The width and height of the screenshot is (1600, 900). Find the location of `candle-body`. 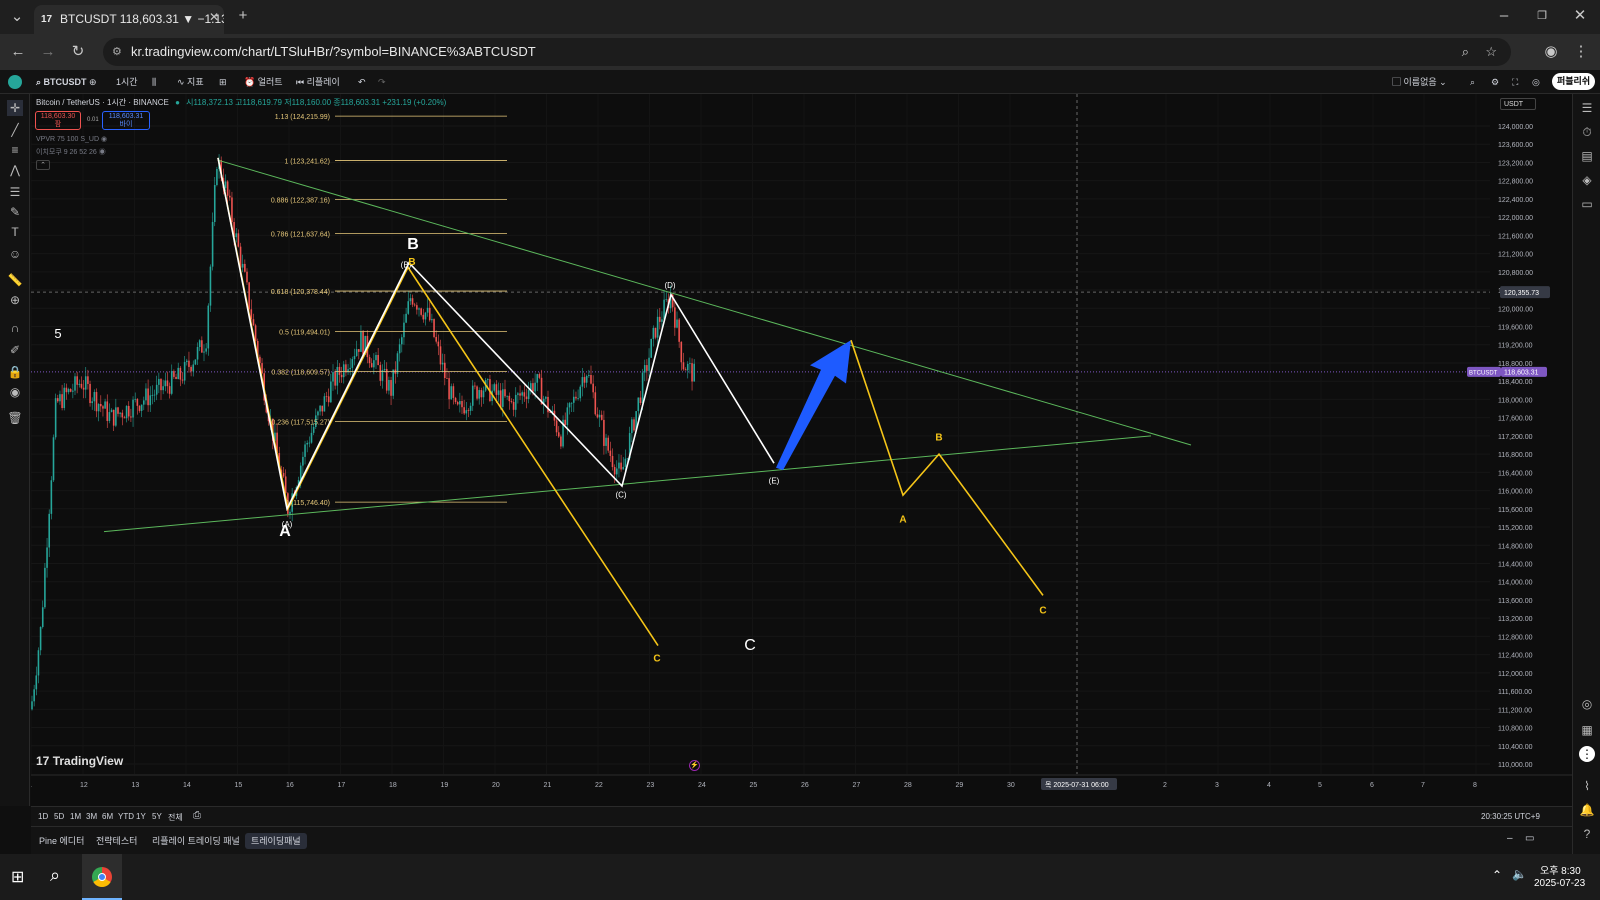

candle-body is located at coordinates (520, 394).